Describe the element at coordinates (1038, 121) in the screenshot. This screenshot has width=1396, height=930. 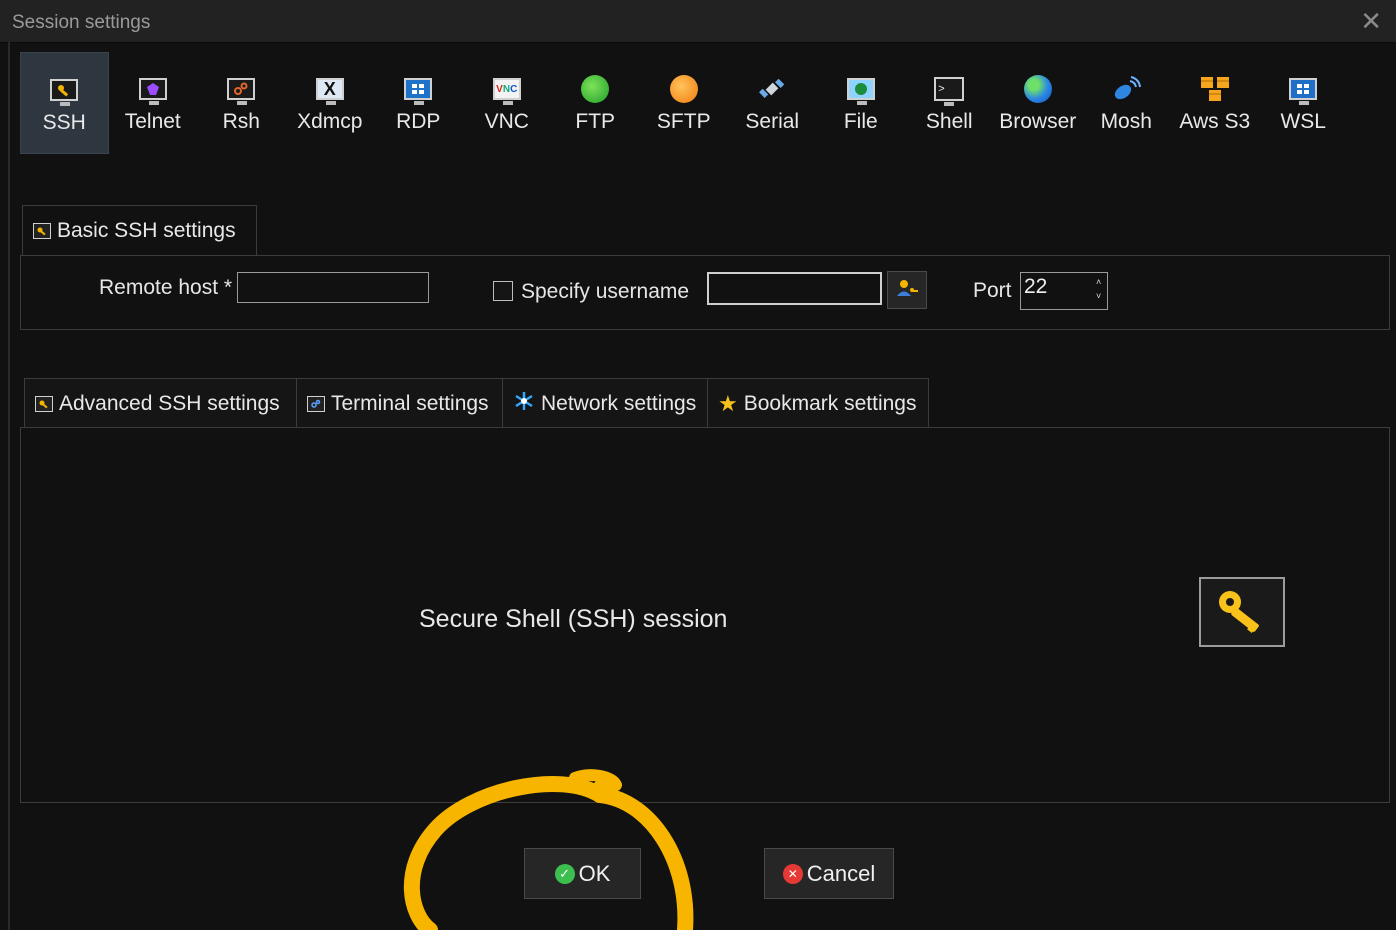
I see `session-type-label: Browser` at that location.